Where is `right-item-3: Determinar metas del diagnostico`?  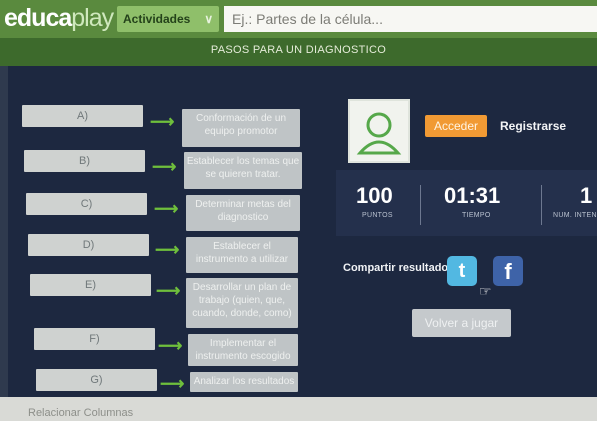 right-item-3: Determinar metas del diagnostico is located at coordinates (243, 213).